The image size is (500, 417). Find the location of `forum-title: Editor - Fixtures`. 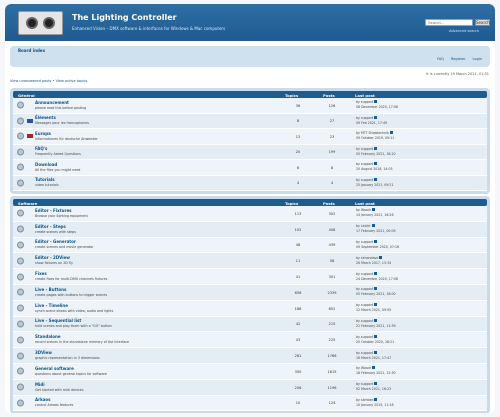

forum-title: Editor - Fixtures is located at coordinates (53, 210).